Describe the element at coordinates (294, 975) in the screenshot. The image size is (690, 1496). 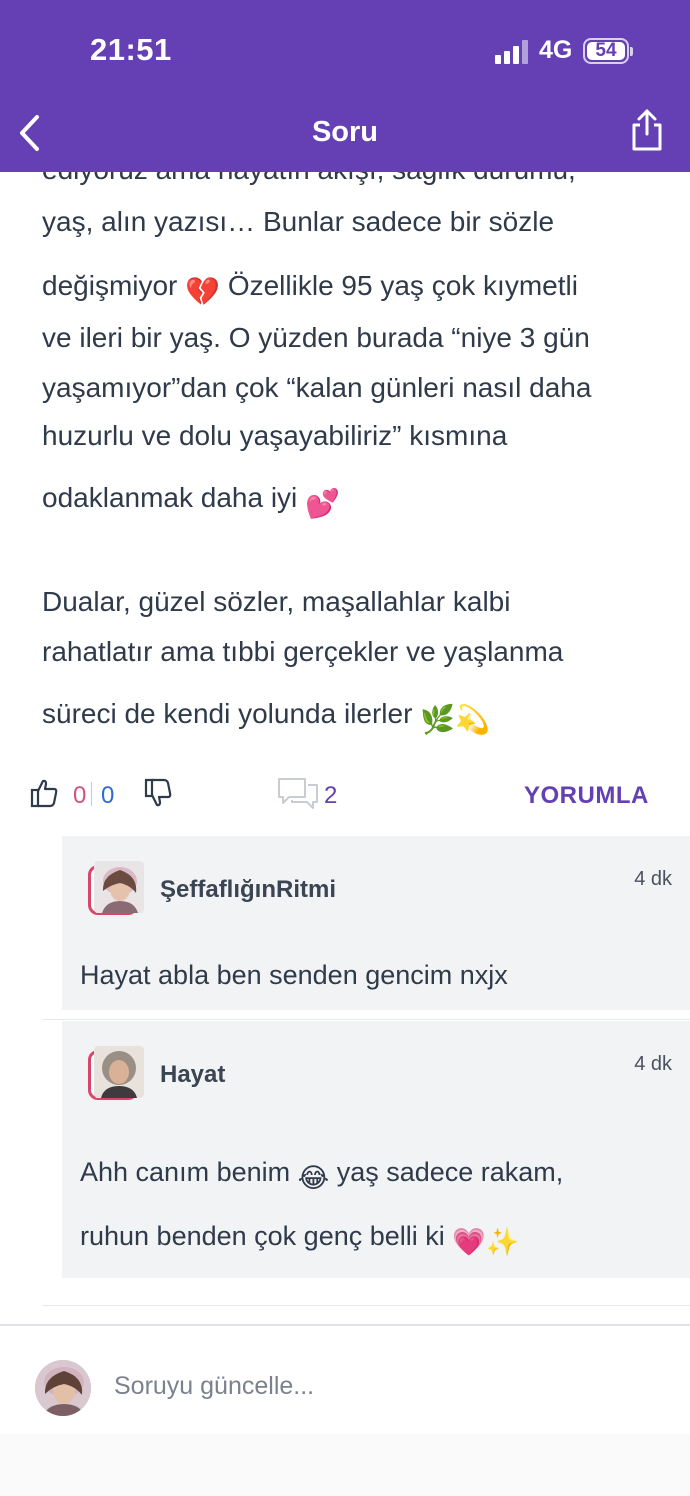
I see `comment-text: Hayat abla ben senden gencim nxjx` at that location.